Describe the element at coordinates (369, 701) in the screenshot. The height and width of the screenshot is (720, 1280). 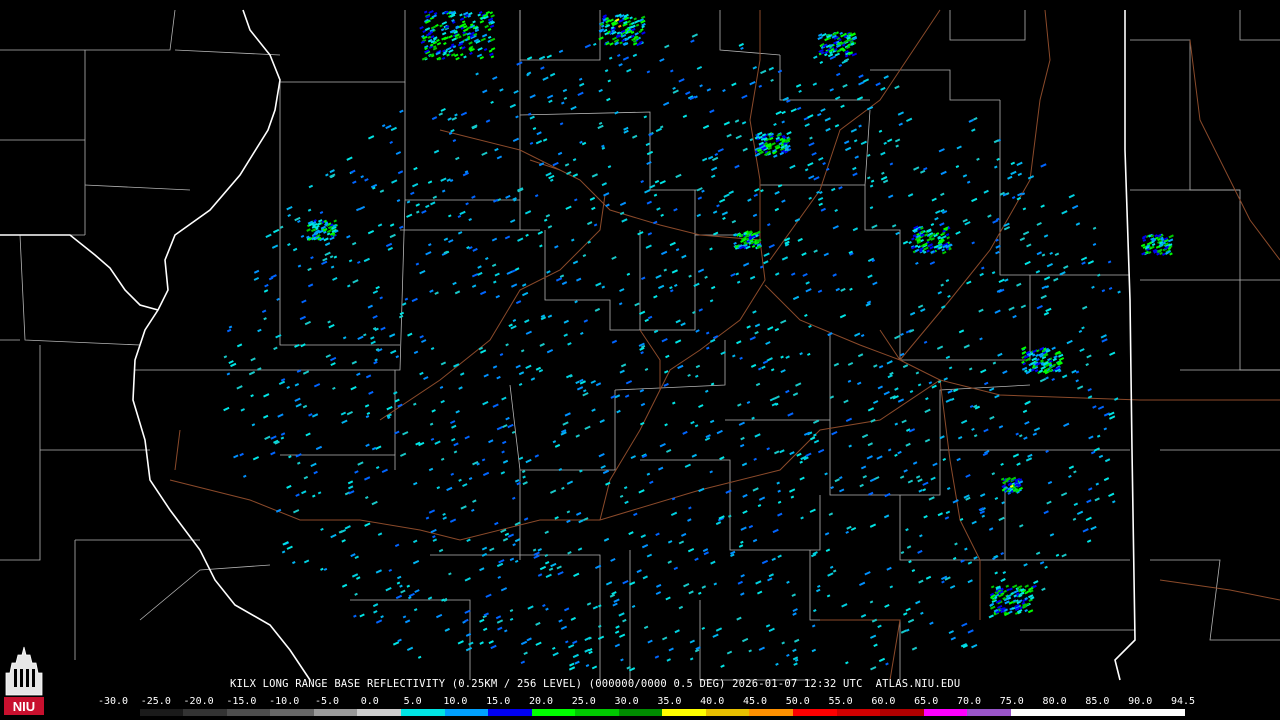
I see `colorbar-label: 0.0` at that location.